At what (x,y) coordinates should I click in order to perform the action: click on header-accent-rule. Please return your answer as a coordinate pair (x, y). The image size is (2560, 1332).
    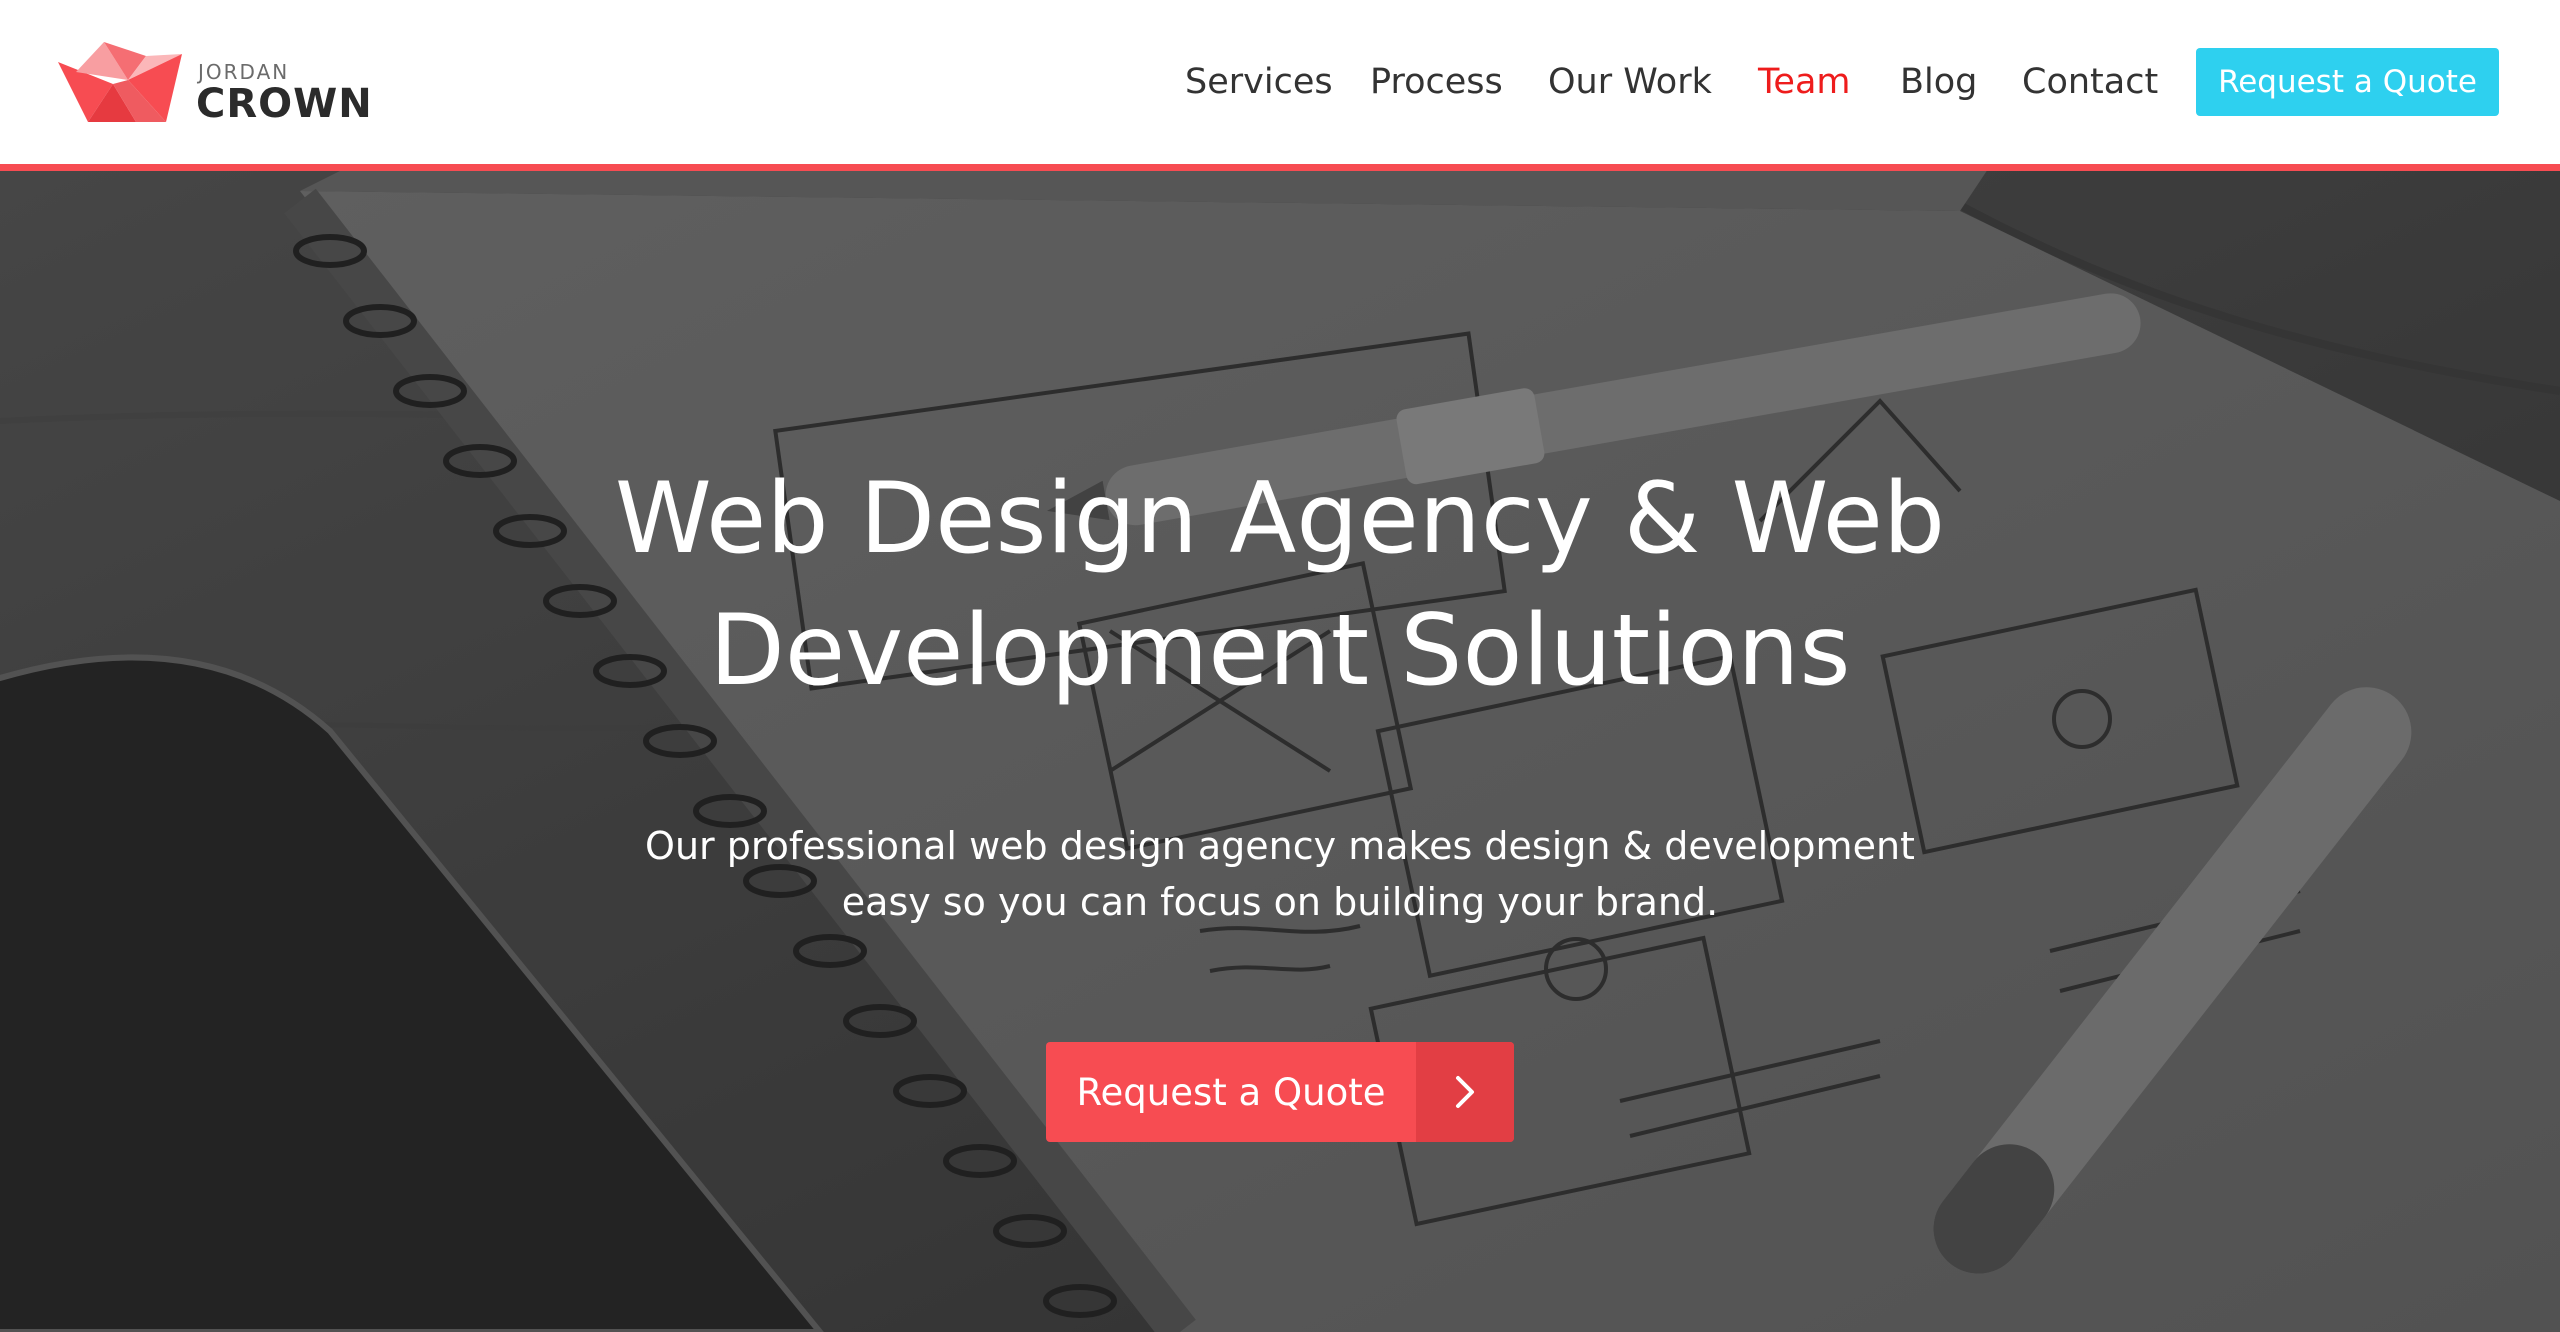
    Looking at the image, I should click on (1280, 167).